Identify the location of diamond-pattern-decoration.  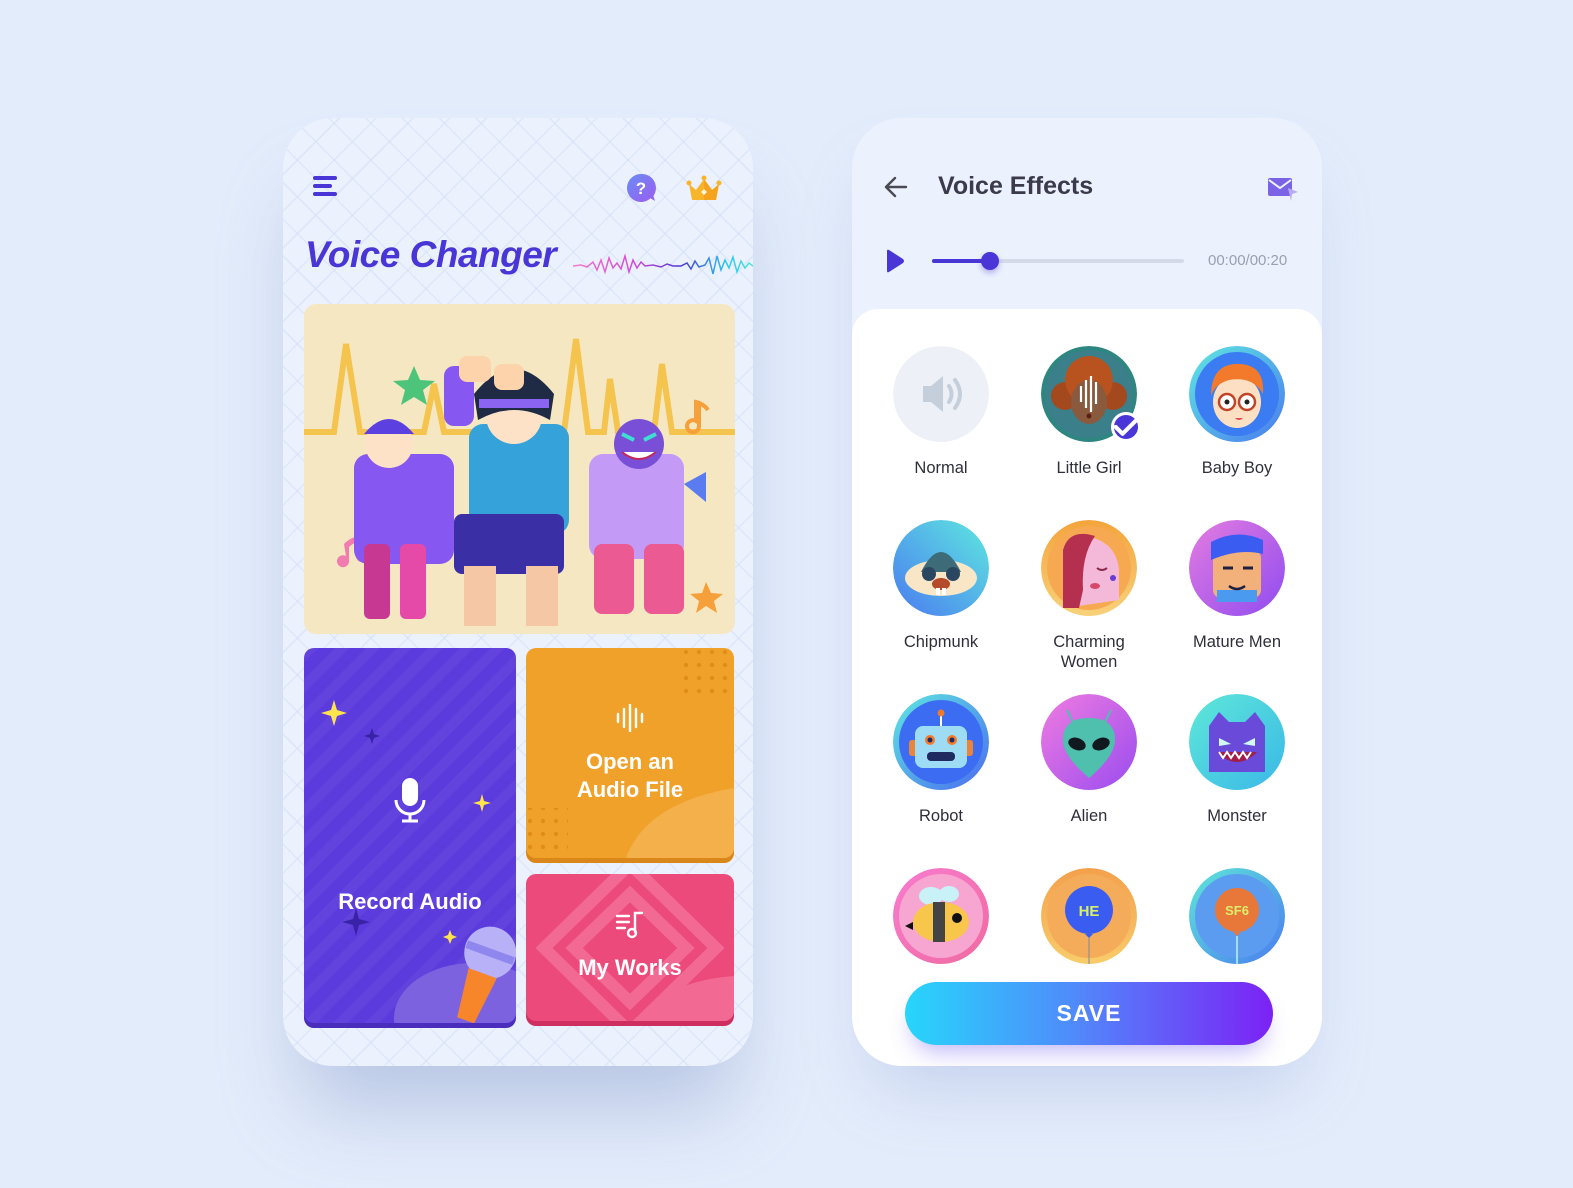
(634, 947).